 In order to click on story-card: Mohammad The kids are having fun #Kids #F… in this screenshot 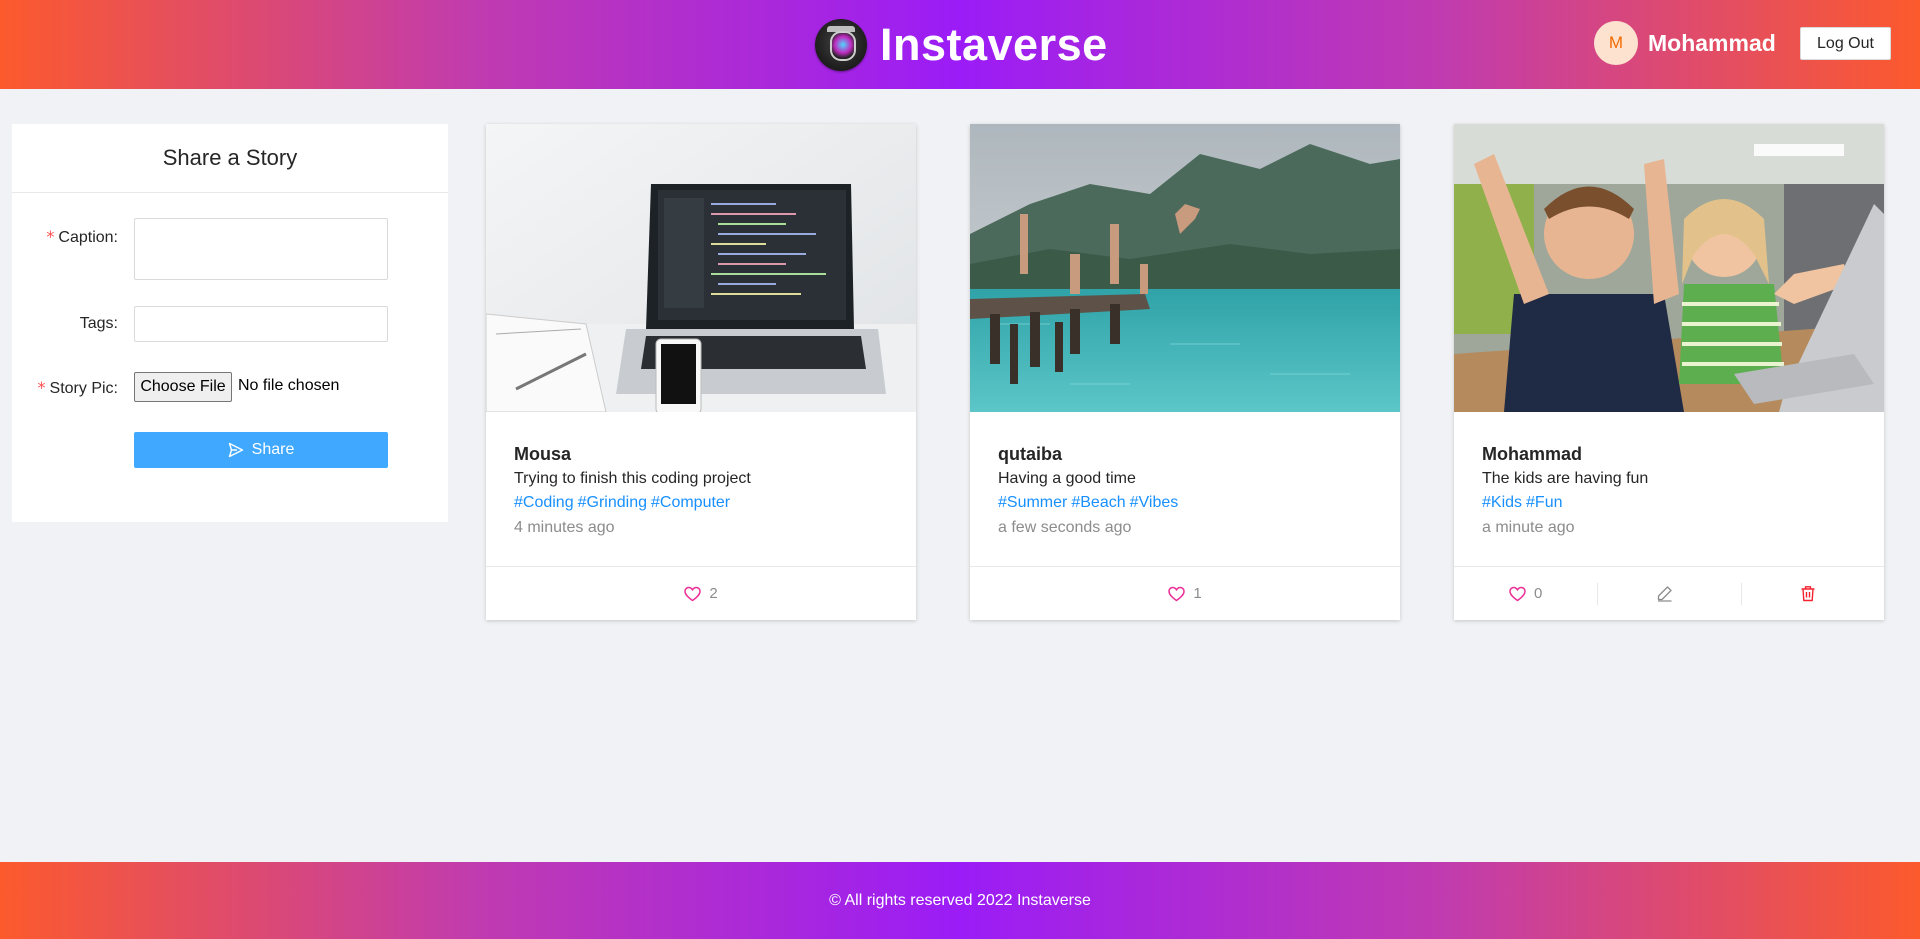, I will do `click(1669, 372)`.